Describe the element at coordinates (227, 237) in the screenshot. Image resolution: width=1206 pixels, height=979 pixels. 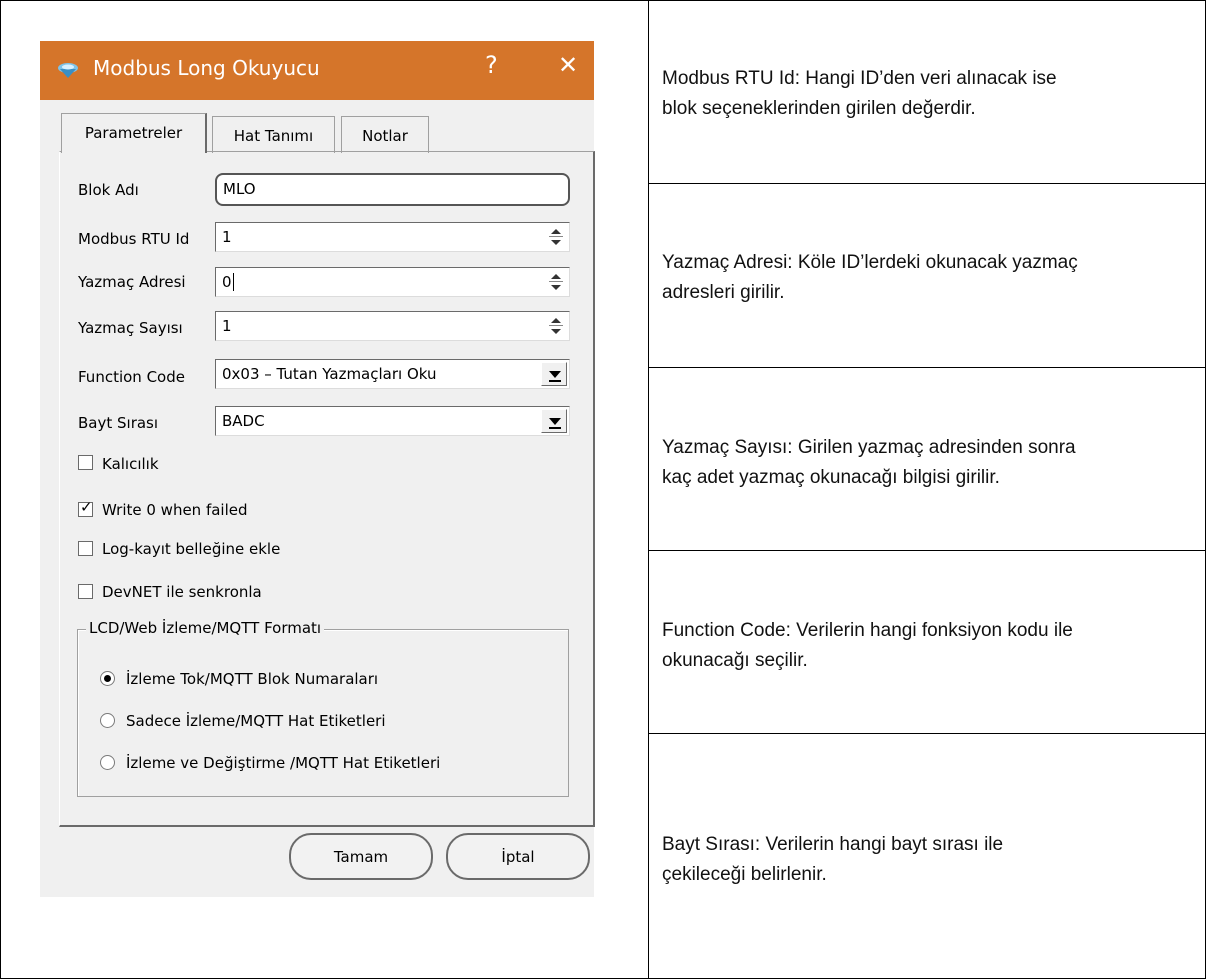
I see `rtu-id-value: 1` at that location.